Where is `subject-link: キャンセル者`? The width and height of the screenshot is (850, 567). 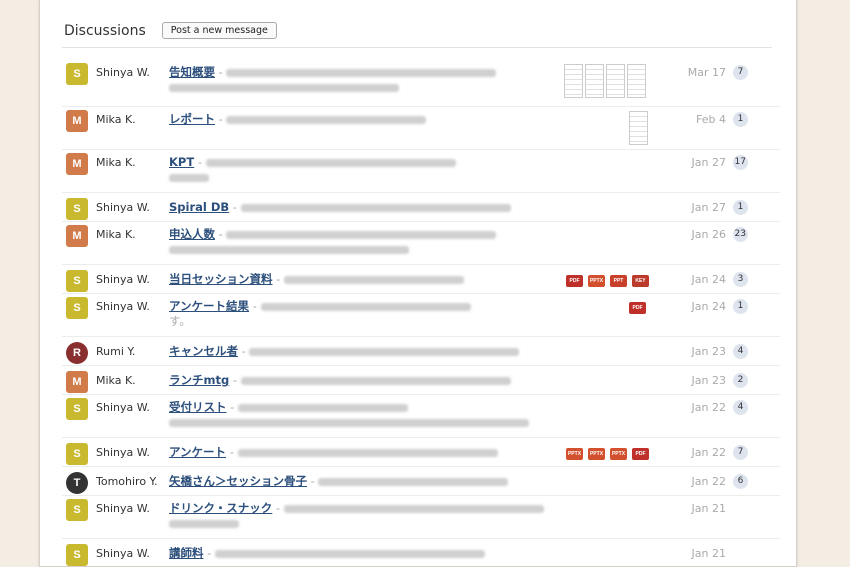
subject-link: キャンセル者 is located at coordinates (203, 351).